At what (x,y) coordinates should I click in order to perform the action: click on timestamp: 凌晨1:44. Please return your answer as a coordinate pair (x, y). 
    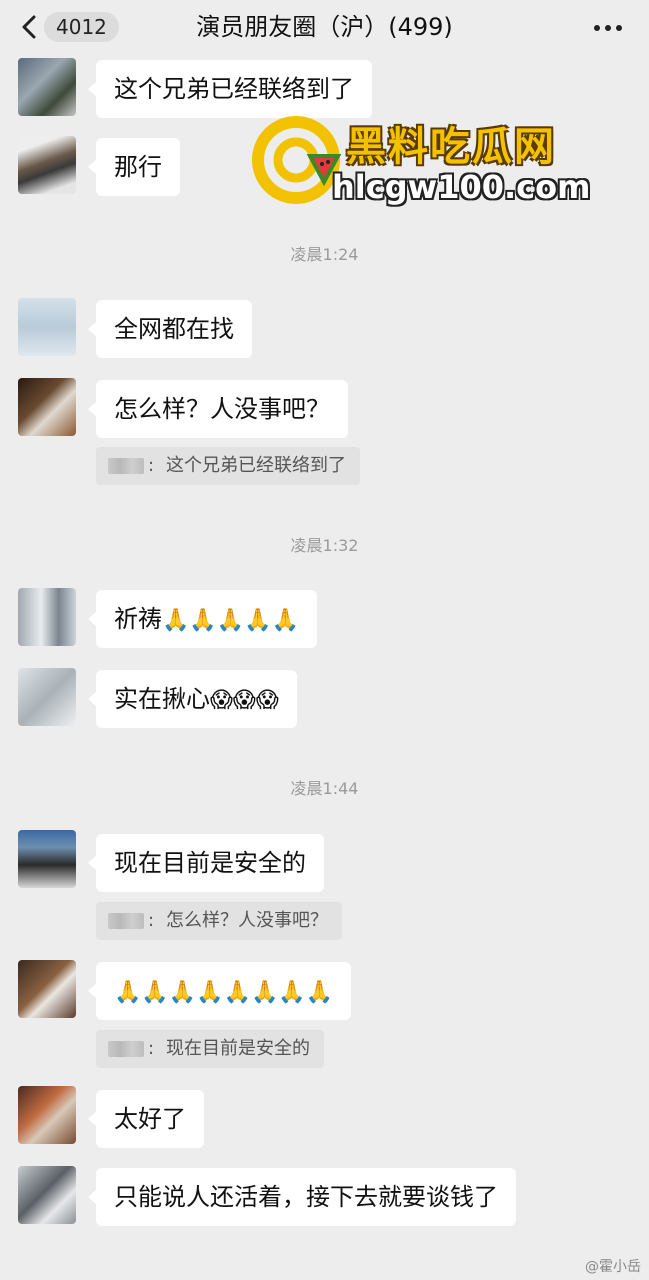
    Looking at the image, I should click on (324, 788).